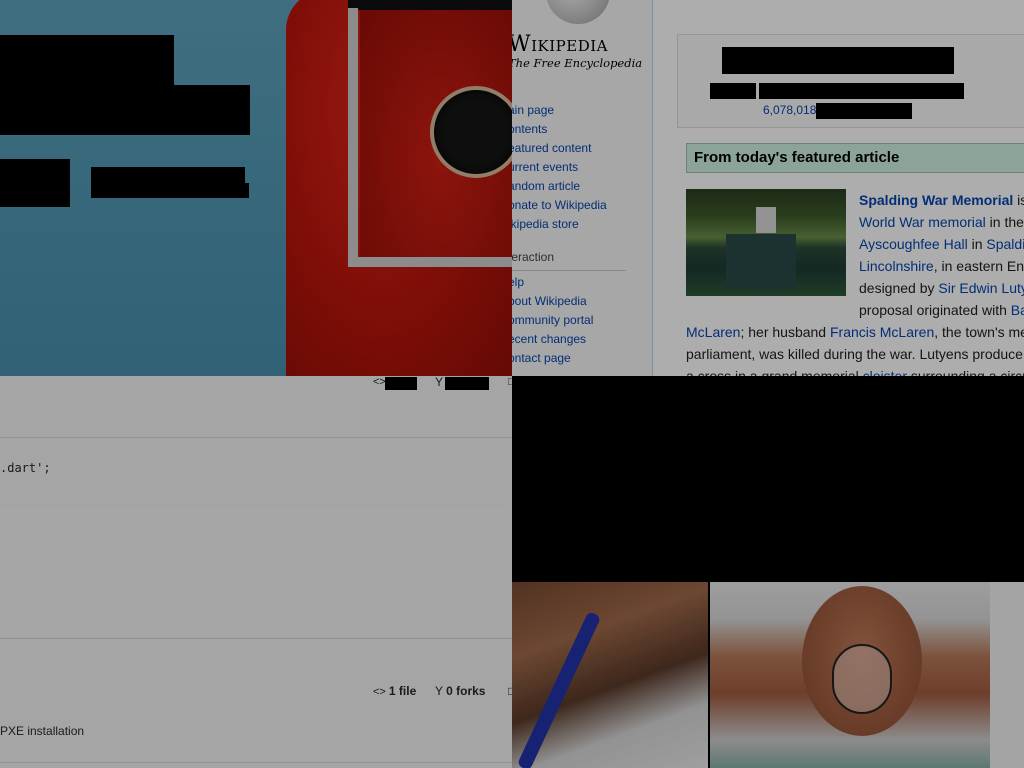 The image size is (1024, 768). Describe the element at coordinates (575, 129) in the screenshot. I see `sidebar-item-contents: ontents` at that location.